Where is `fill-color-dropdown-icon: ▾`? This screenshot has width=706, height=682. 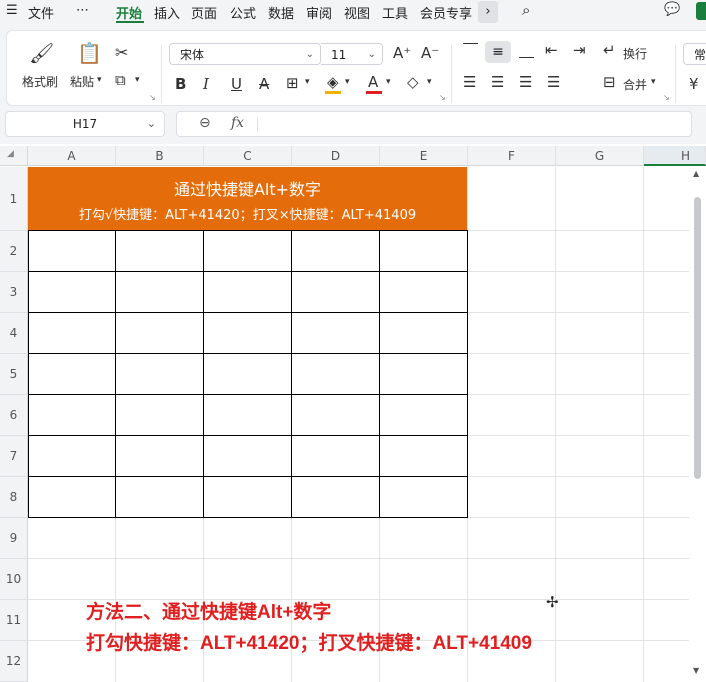
fill-color-dropdown-icon: ▾ is located at coordinates (347, 82).